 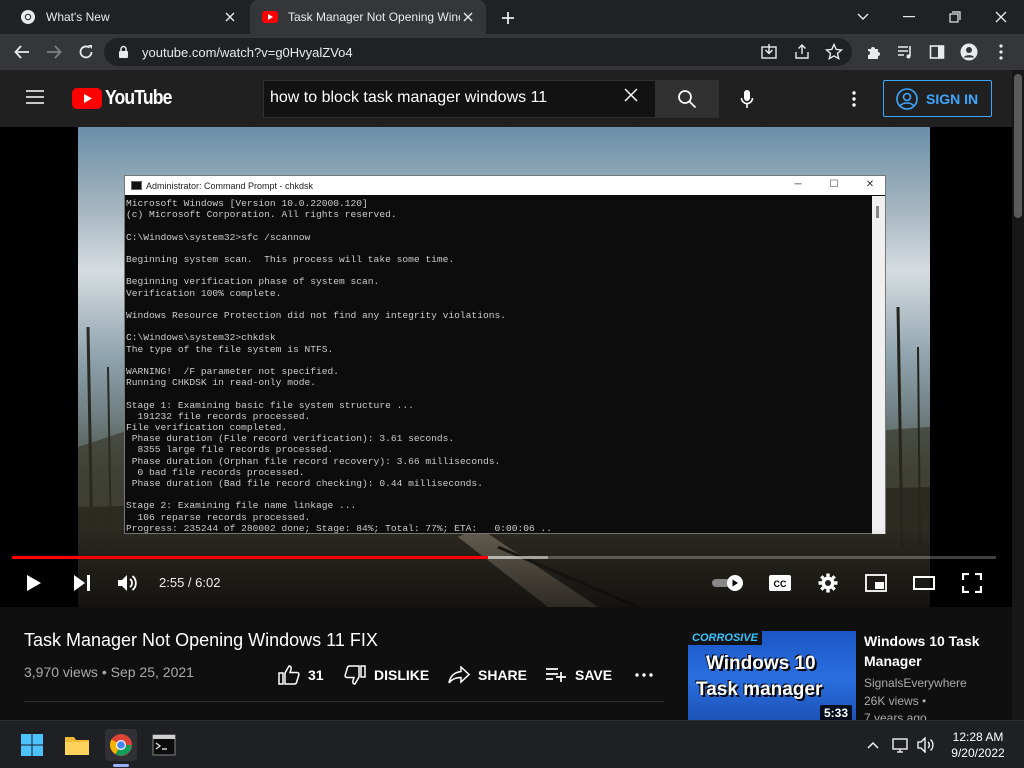 What do you see at coordinates (978, 753) in the screenshot?
I see `clock-date: 9/20/2022` at bounding box center [978, 753].